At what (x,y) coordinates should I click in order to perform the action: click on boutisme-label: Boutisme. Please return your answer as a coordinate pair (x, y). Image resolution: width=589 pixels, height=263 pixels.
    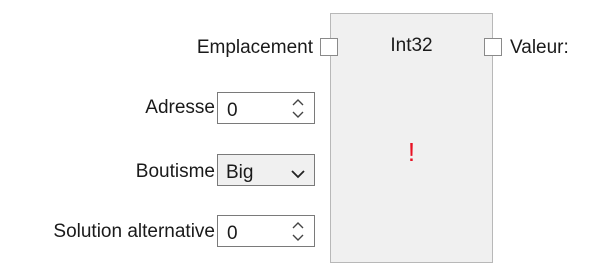
    Looking at the image, I should click on (175, 171).